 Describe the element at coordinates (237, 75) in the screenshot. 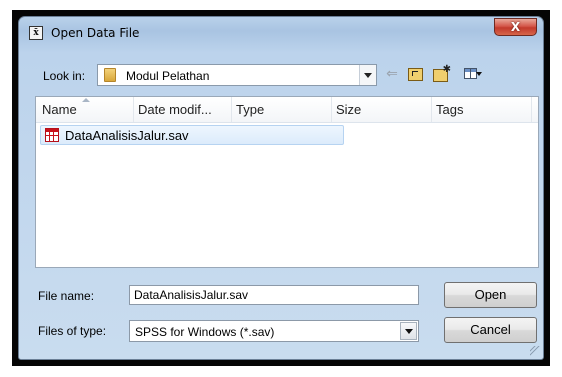

I see `look-in-dropdown: Modul Pelathan` at that location.